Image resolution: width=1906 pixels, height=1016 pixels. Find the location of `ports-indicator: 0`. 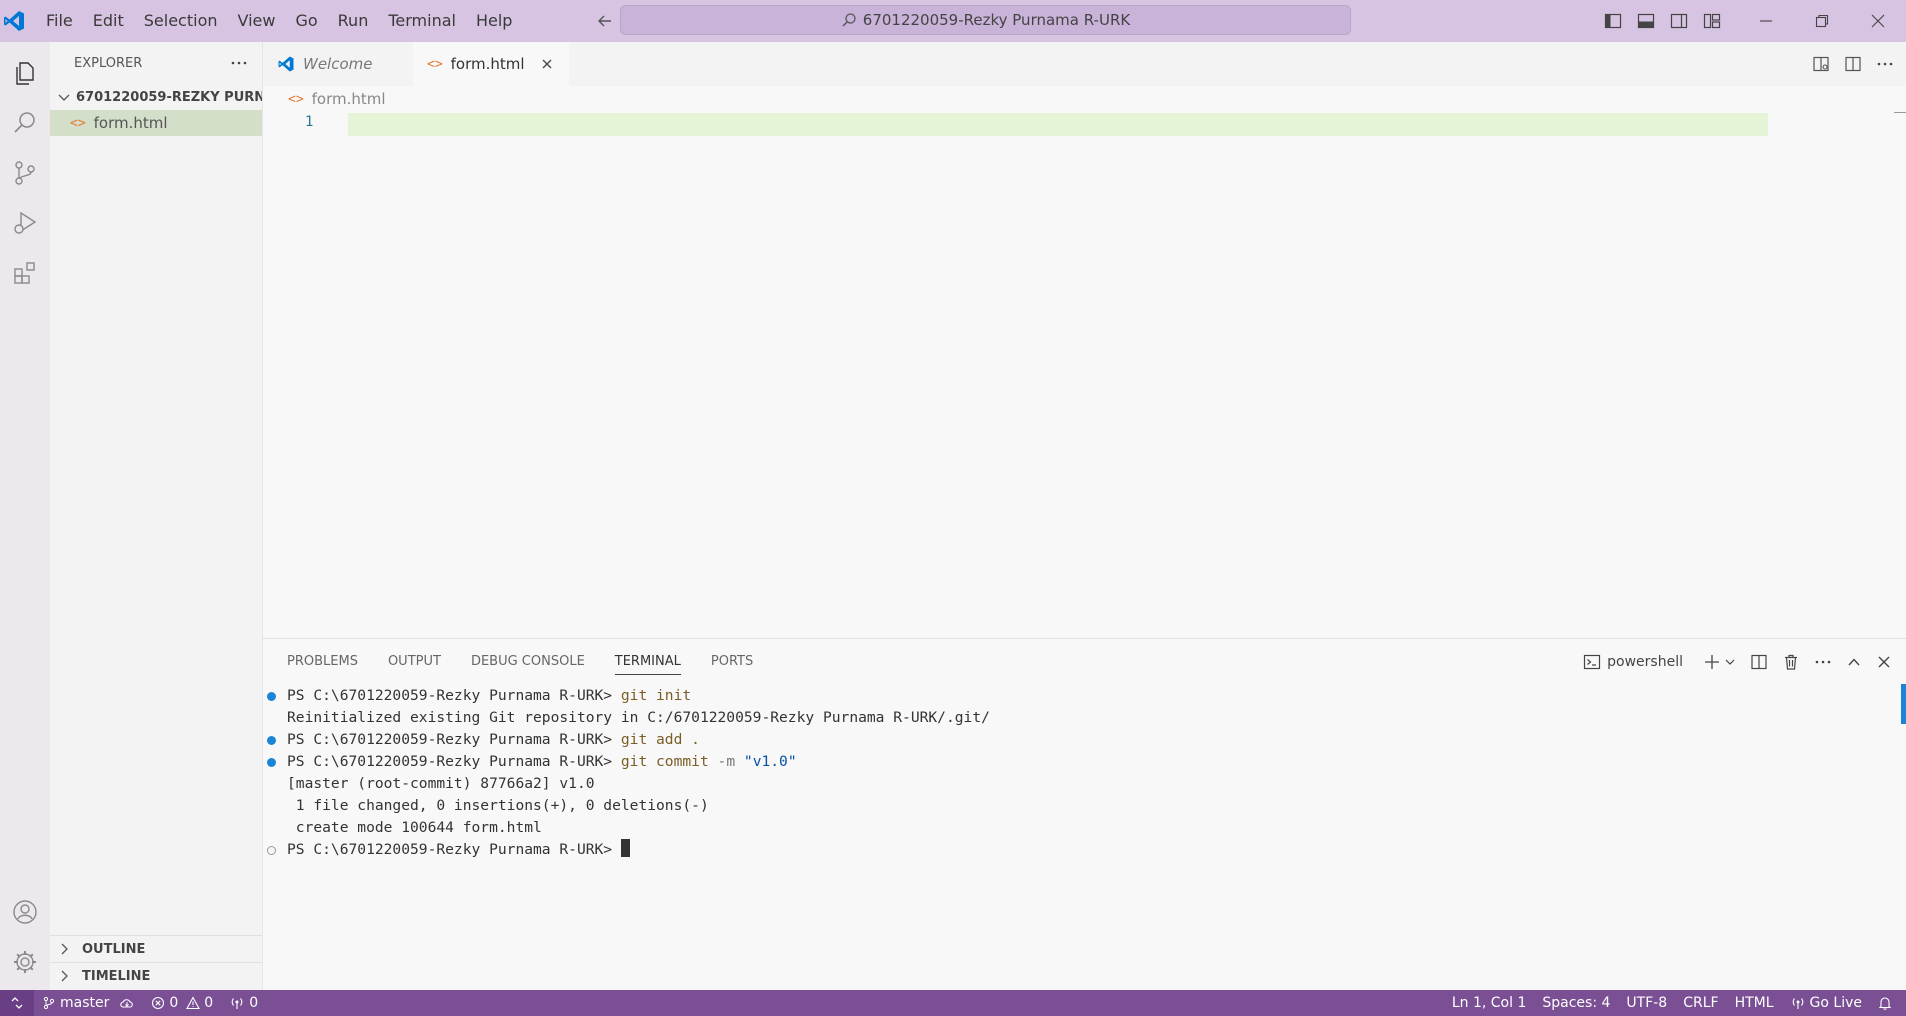

ports-indicator: 0 is located at coordinates (243, 1003).